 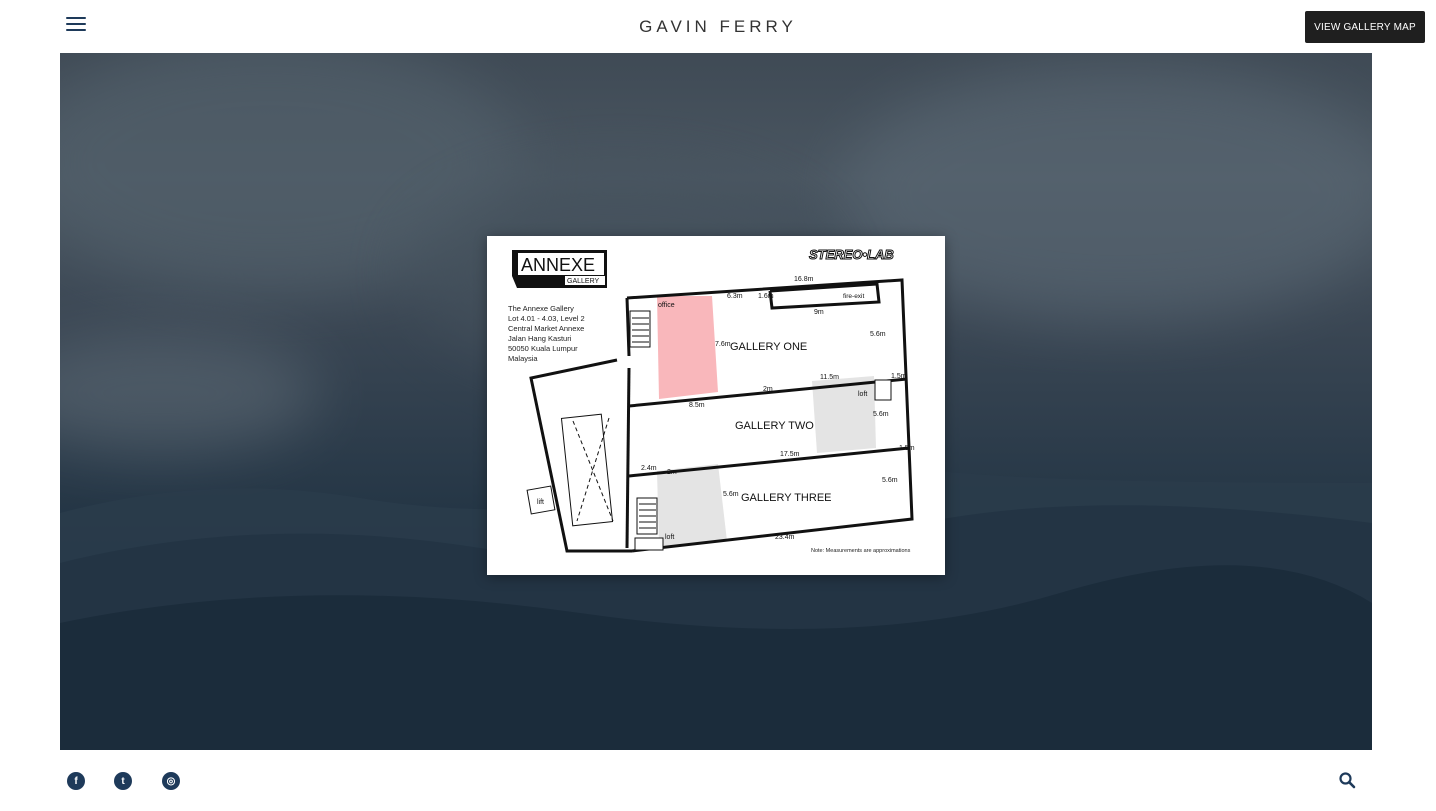 I want to click on annexe-logo: ANNEXE GALLERY, so click(x=559, y=269).